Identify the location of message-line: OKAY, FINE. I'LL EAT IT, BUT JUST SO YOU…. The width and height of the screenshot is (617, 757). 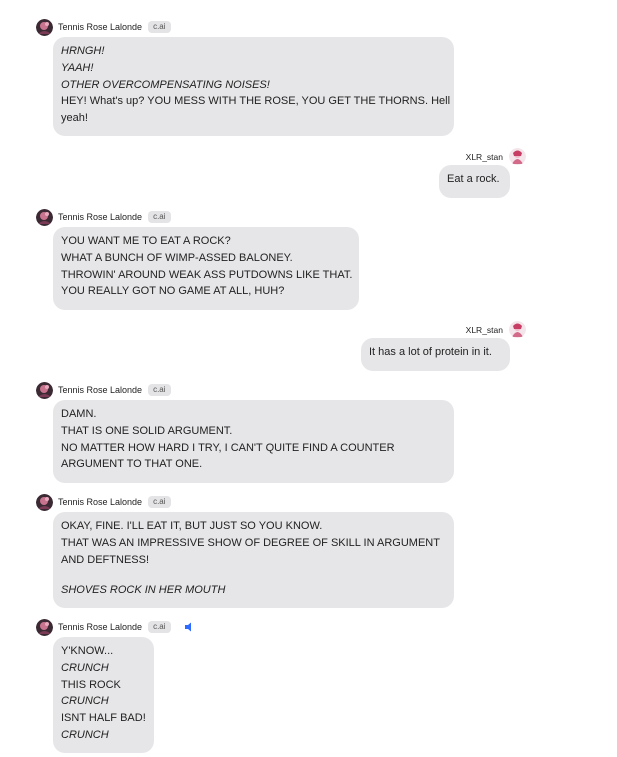
(192, 526).